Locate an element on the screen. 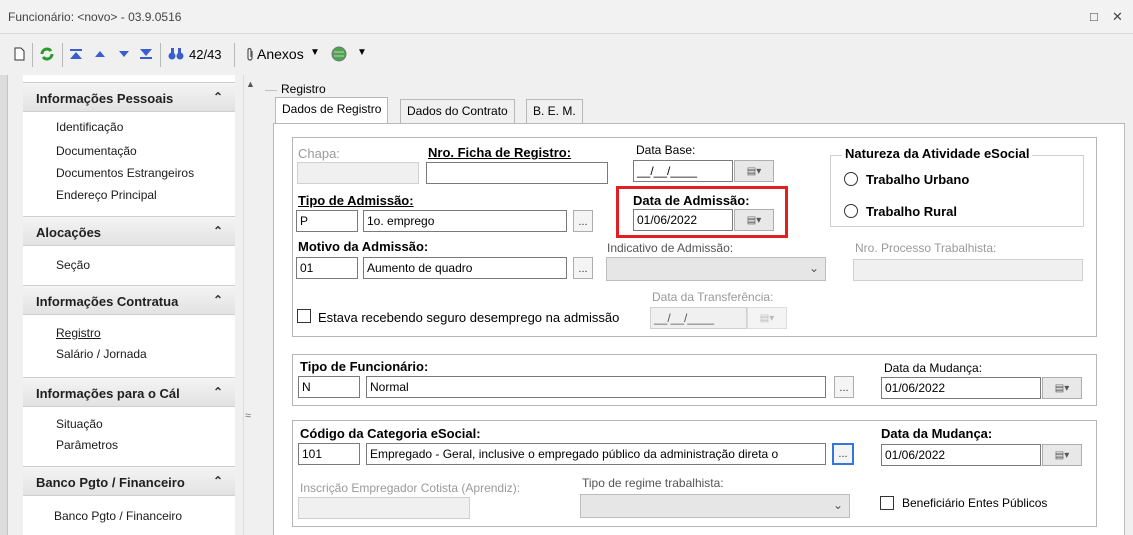  beneficiario-checkbox is located at coordinates (887, 503).